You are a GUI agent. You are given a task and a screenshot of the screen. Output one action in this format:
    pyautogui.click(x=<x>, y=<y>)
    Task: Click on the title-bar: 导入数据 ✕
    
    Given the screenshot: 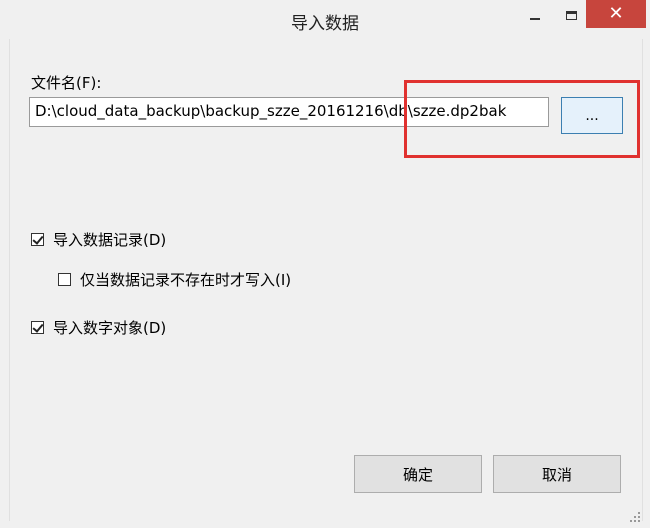 What is the action you would take?
    pyautogui.click(x=325, y=19)
    